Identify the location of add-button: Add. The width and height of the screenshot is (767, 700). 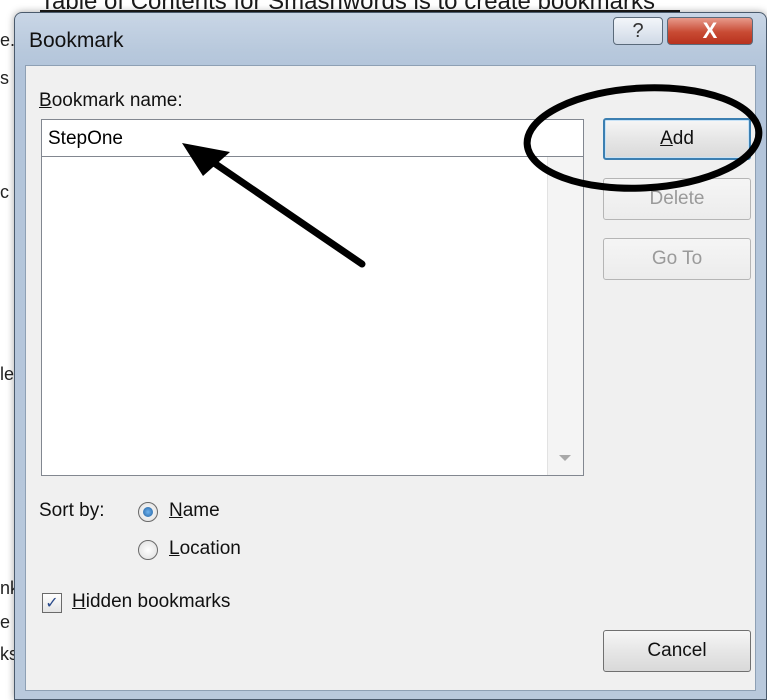
(677, 139).